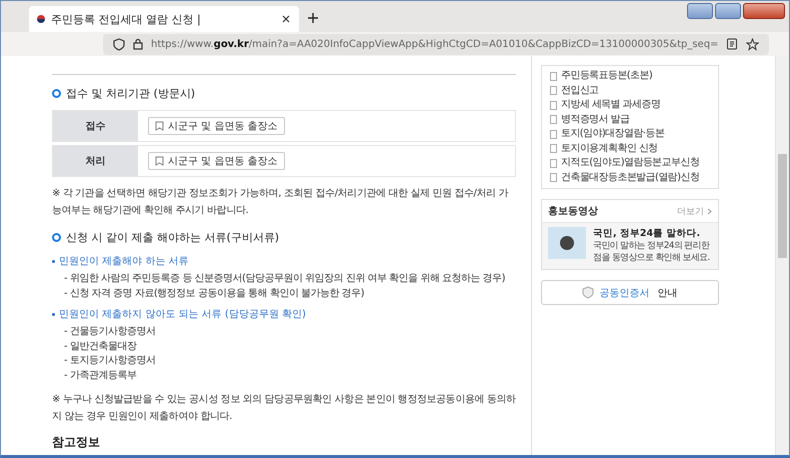 Image resolution: width=790 pixels, height=458 pixels. Describe the element at coordinates (281, 202) in the screenshot. I see `notice-text: ※ 각 기관을 선택하면 해당기관 정보조회가 가능하며, 조회된 접수/처리기관에 대한 실제 민원 접수/처리 가능여부는 해당기관에 확인해 주시기 바랍니다.` at that location.